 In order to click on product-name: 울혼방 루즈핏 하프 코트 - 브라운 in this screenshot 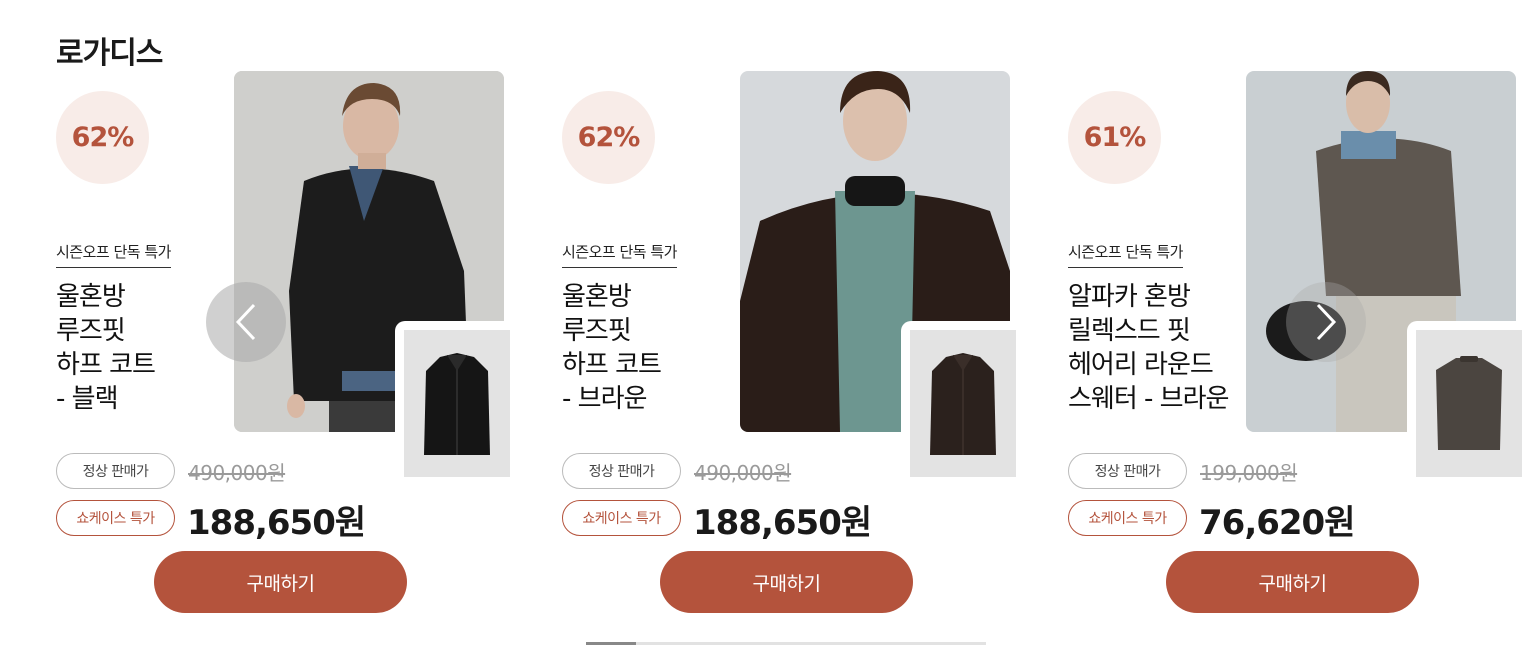, I will do `click(662, 348)`.